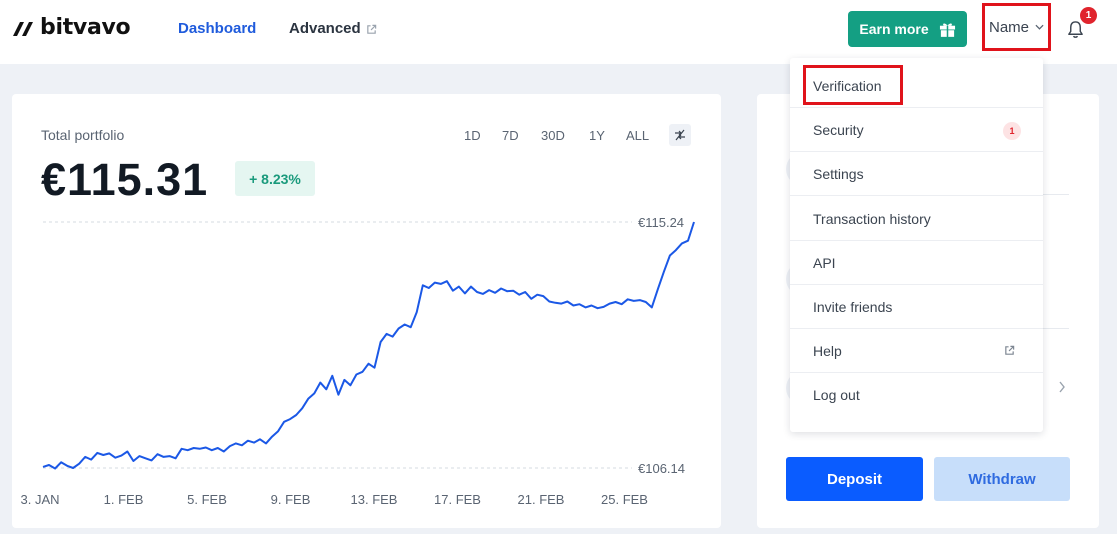 This screenshot has height=534, width=1117. I want to click on x-tick-label: 3. JAN, so click(39, 499).